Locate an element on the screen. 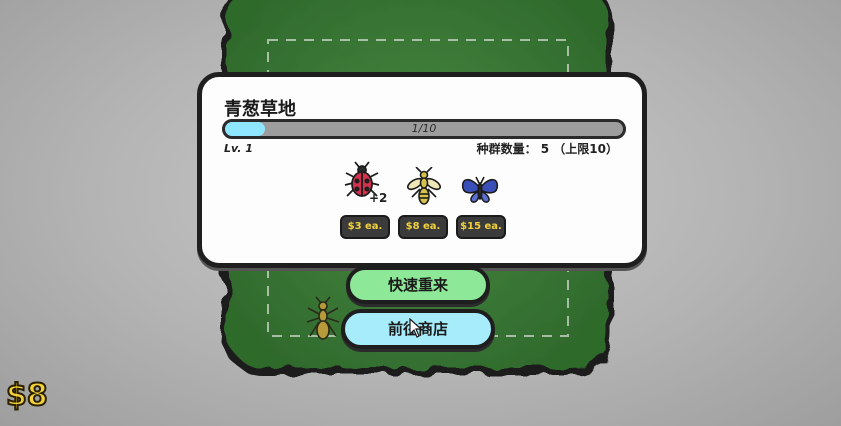  progress-bar: 1/10 is located at coordinates (424, 129).